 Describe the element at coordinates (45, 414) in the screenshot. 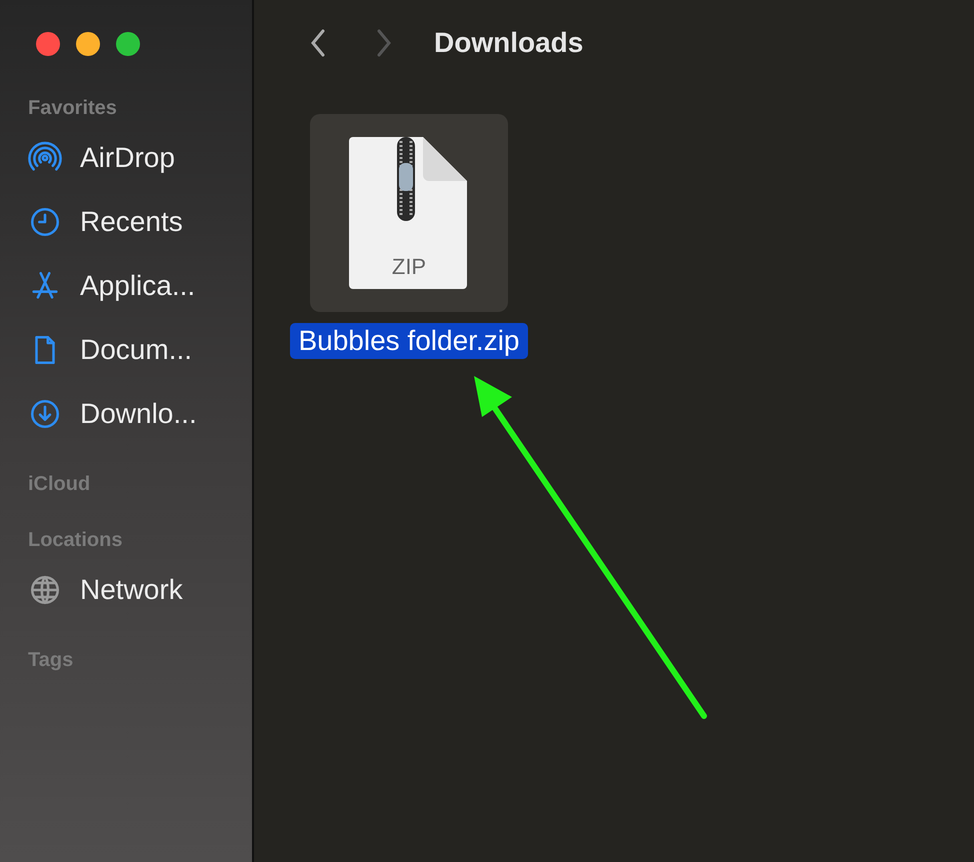

I see `download-icon` at that location.